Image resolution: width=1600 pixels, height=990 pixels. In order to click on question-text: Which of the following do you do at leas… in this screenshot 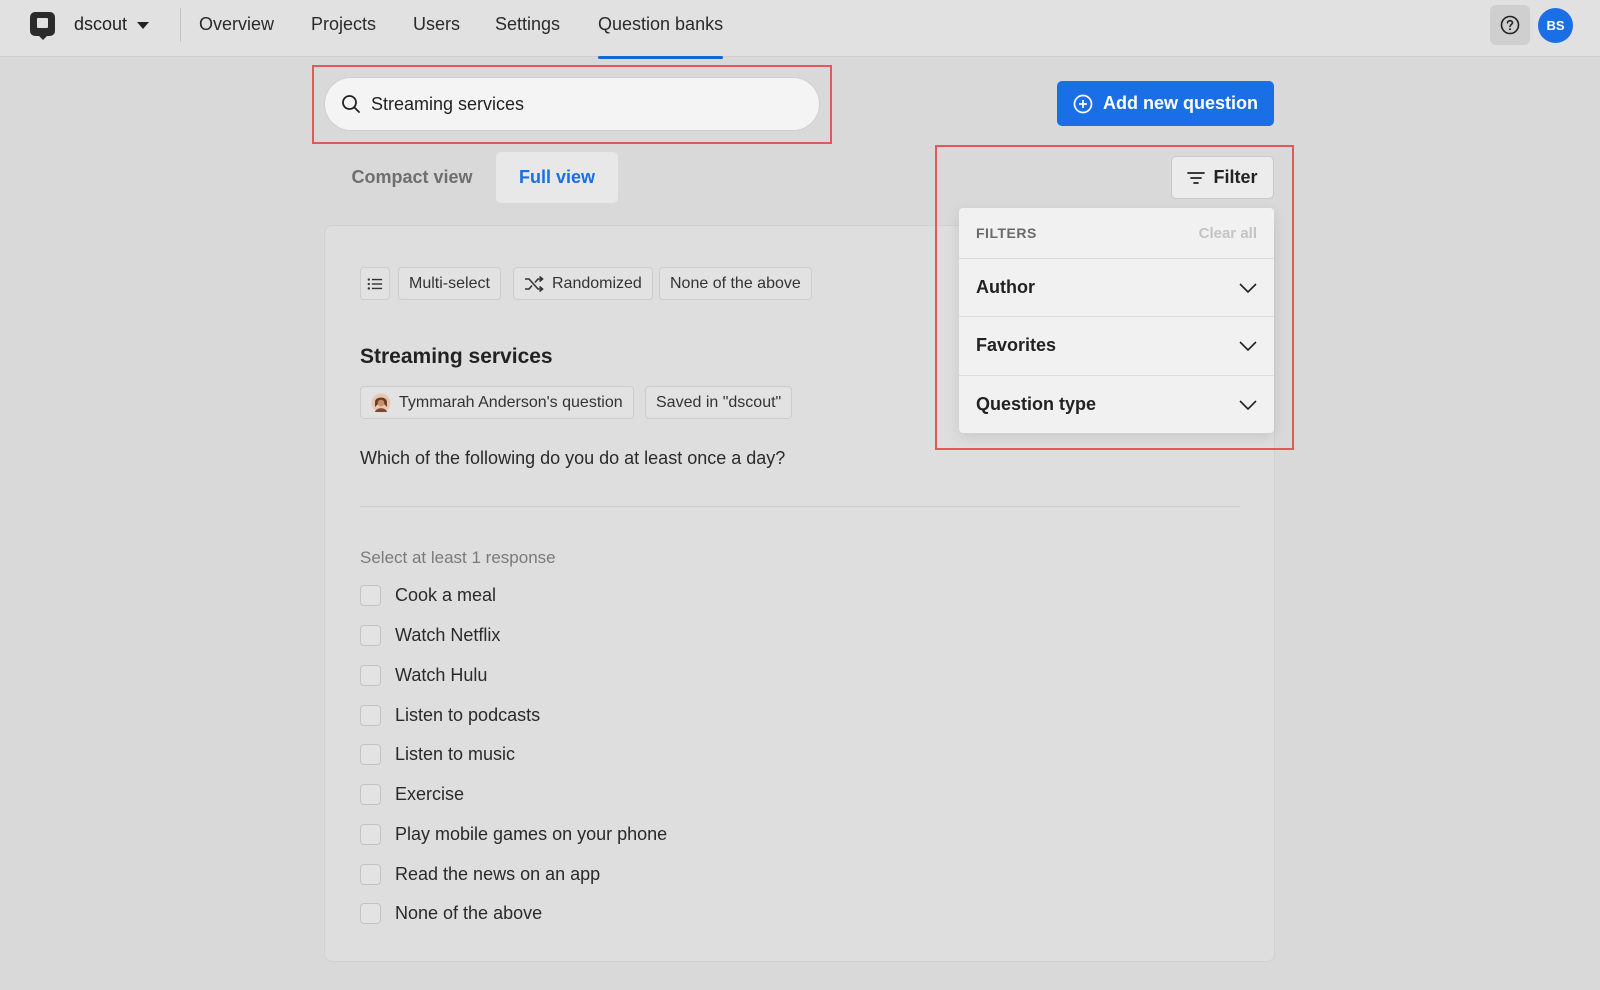, I will do `click(573, 458)`.